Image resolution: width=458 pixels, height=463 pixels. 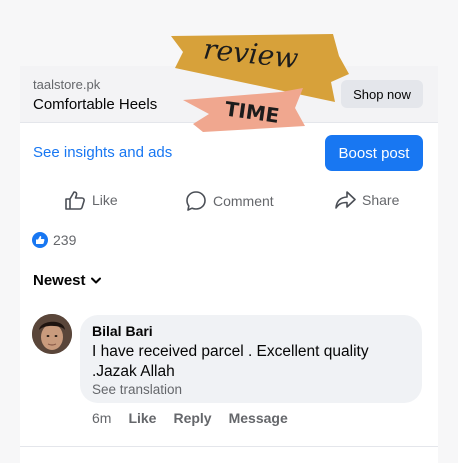 What do you see at coordinates (229, 446) in the screenshot?
I see `bottom-divider` at bounding box center [229, 446].